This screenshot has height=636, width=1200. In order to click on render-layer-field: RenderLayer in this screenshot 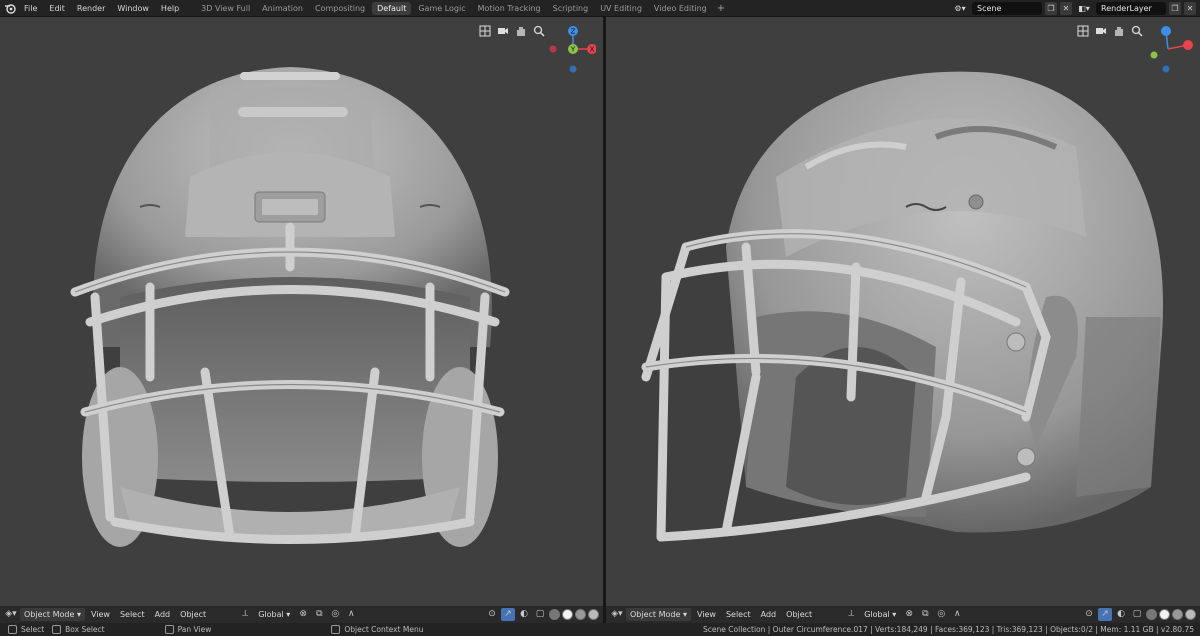, I will do `click(1131, 8)`.